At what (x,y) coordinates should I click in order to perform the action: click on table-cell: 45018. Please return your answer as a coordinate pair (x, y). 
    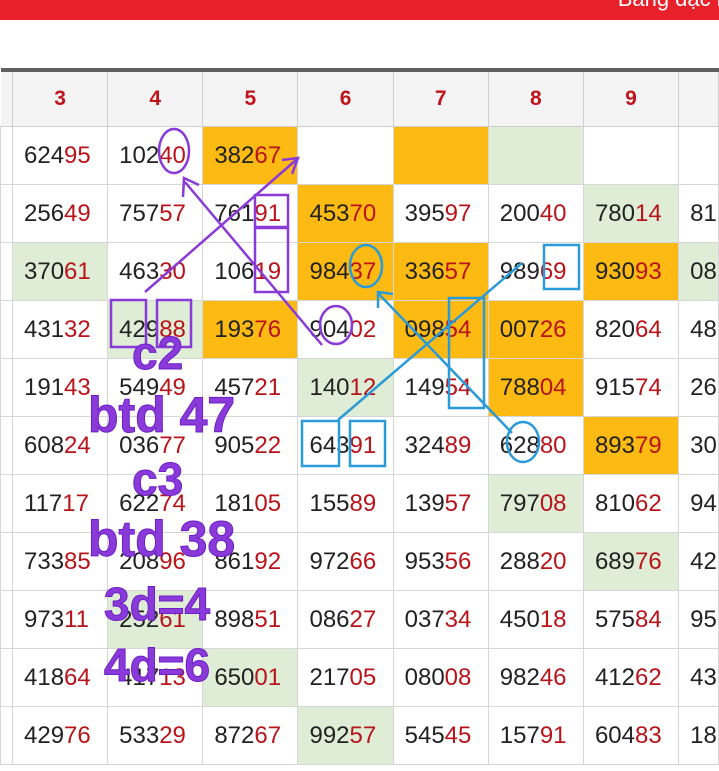
    Looking at the image, I should click on (535, 619).